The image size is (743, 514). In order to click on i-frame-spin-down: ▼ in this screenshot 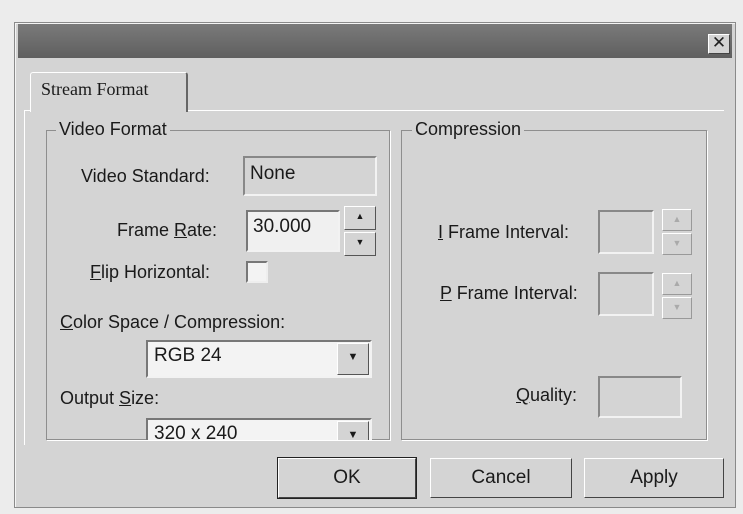, I will do `click(677, 244)`.